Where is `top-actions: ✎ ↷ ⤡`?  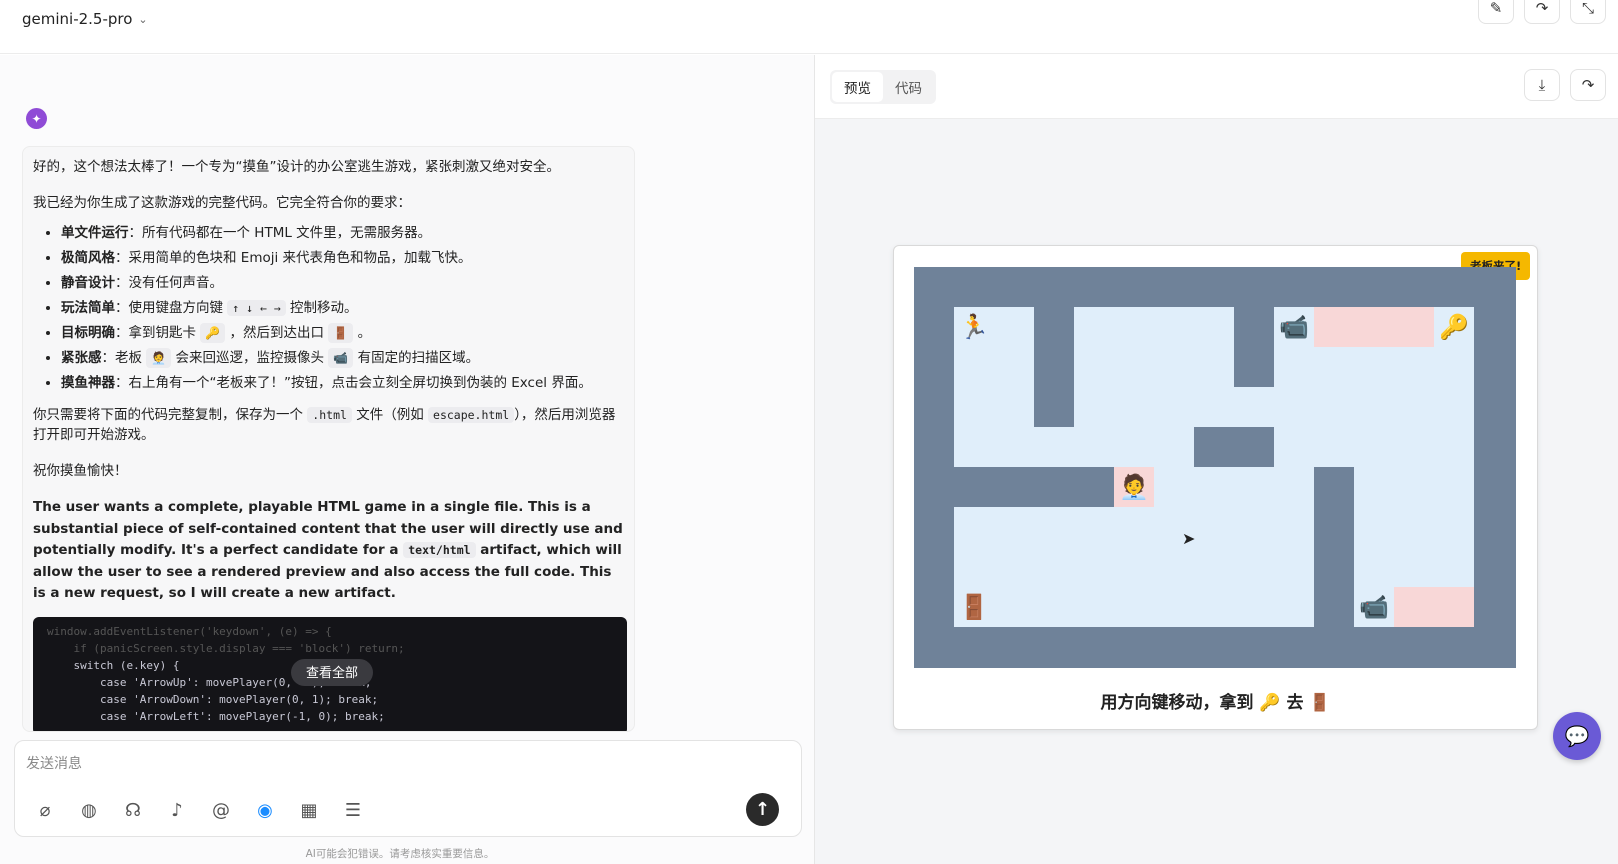
top-actions: ✎ ↷ ⤡ is located at coordinates (1542, 12).